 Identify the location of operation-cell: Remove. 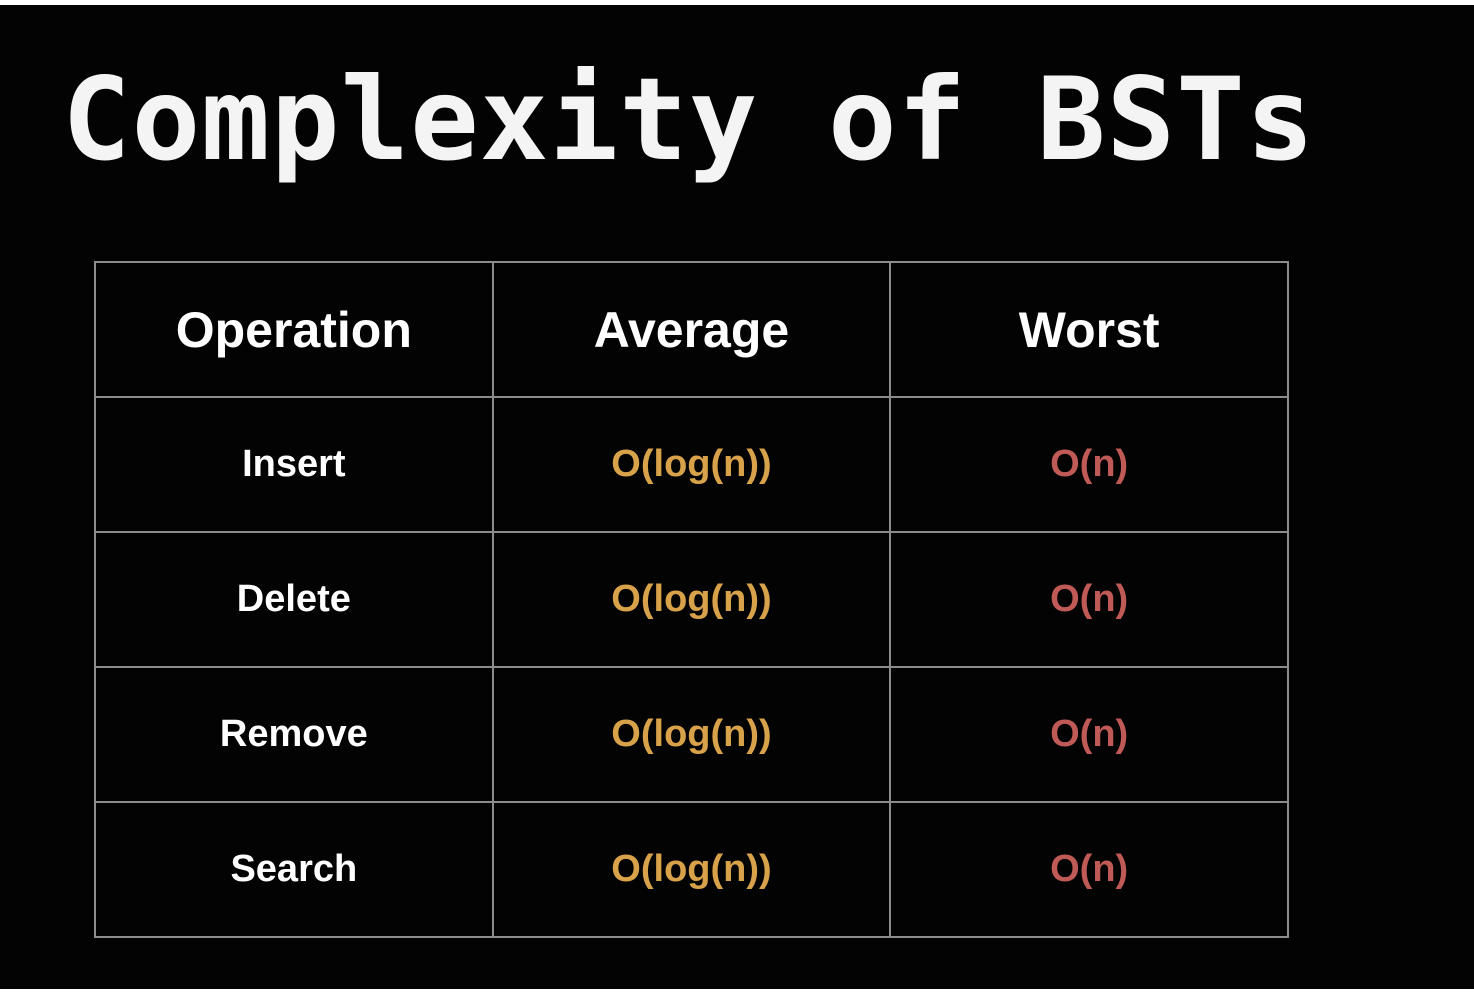
(294, 734).